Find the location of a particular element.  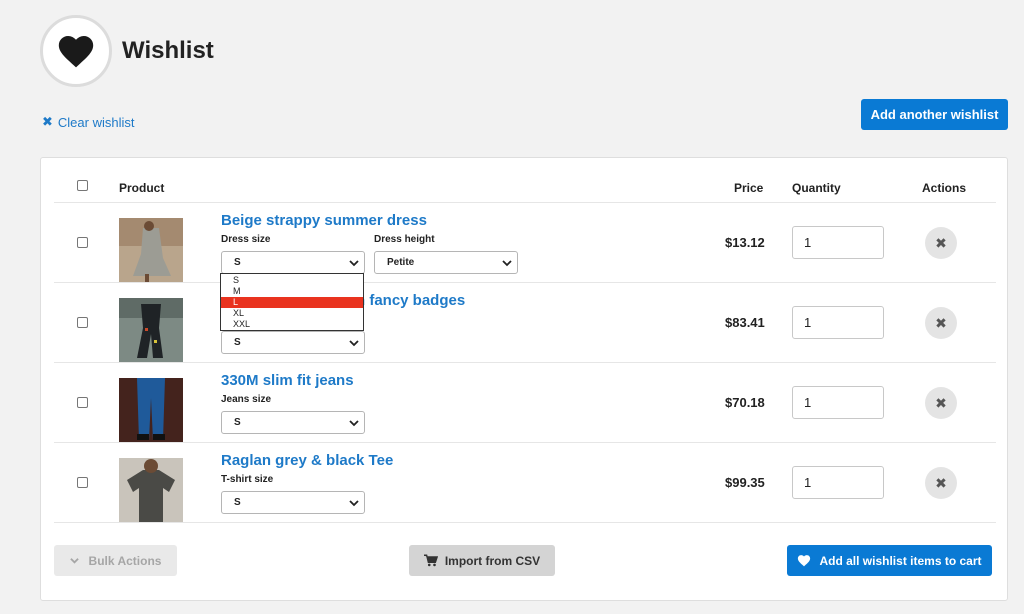

product-name-link: th fancy badges is located at coordinates (408, 300).